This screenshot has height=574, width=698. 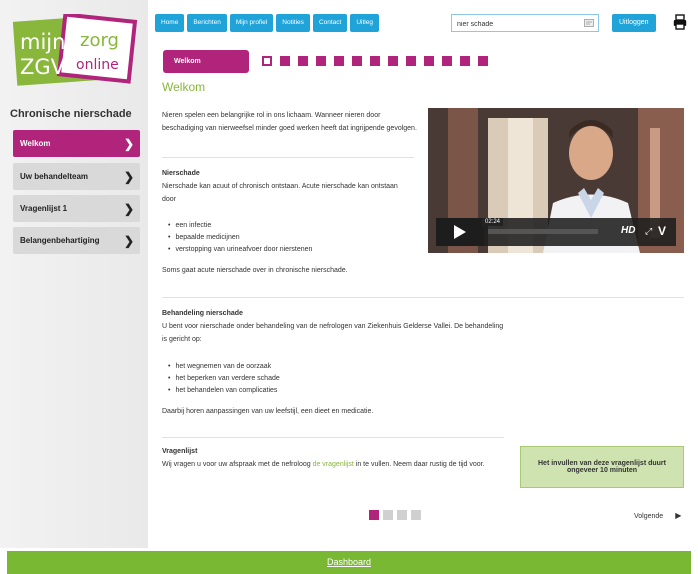 What do you see at coordinates (251, 23) in the screenshot?
I see `nav-mijn-profiel-button: Mijn profiel` at bounding box center [251, 23].